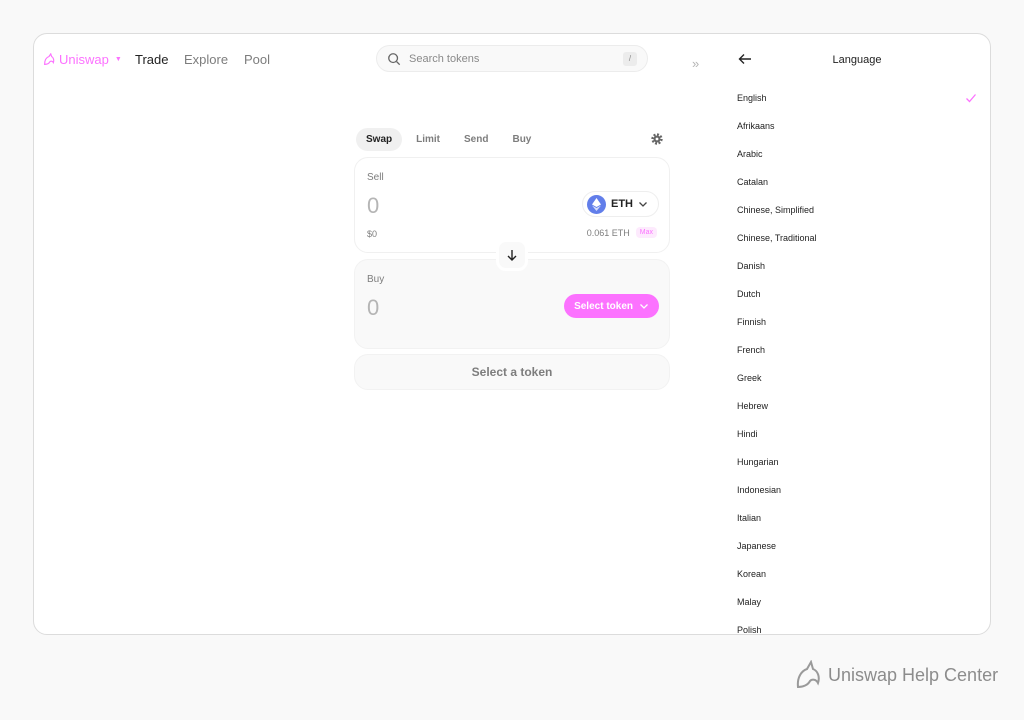 The height and width of the screenshot is (720, 1024). I want to click on language-item: Malay, so click(857, 602).